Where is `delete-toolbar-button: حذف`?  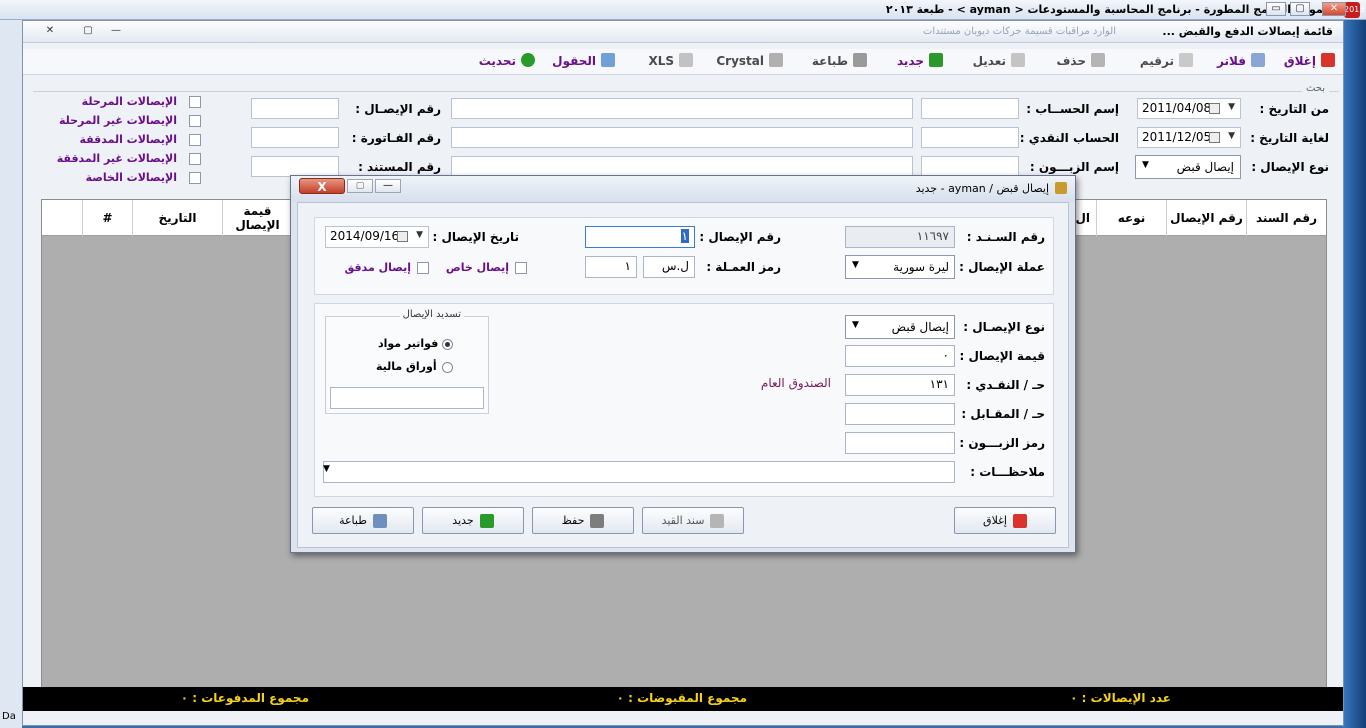 delete-toolbar-button: حذف is located at coordinates (1080, 62).